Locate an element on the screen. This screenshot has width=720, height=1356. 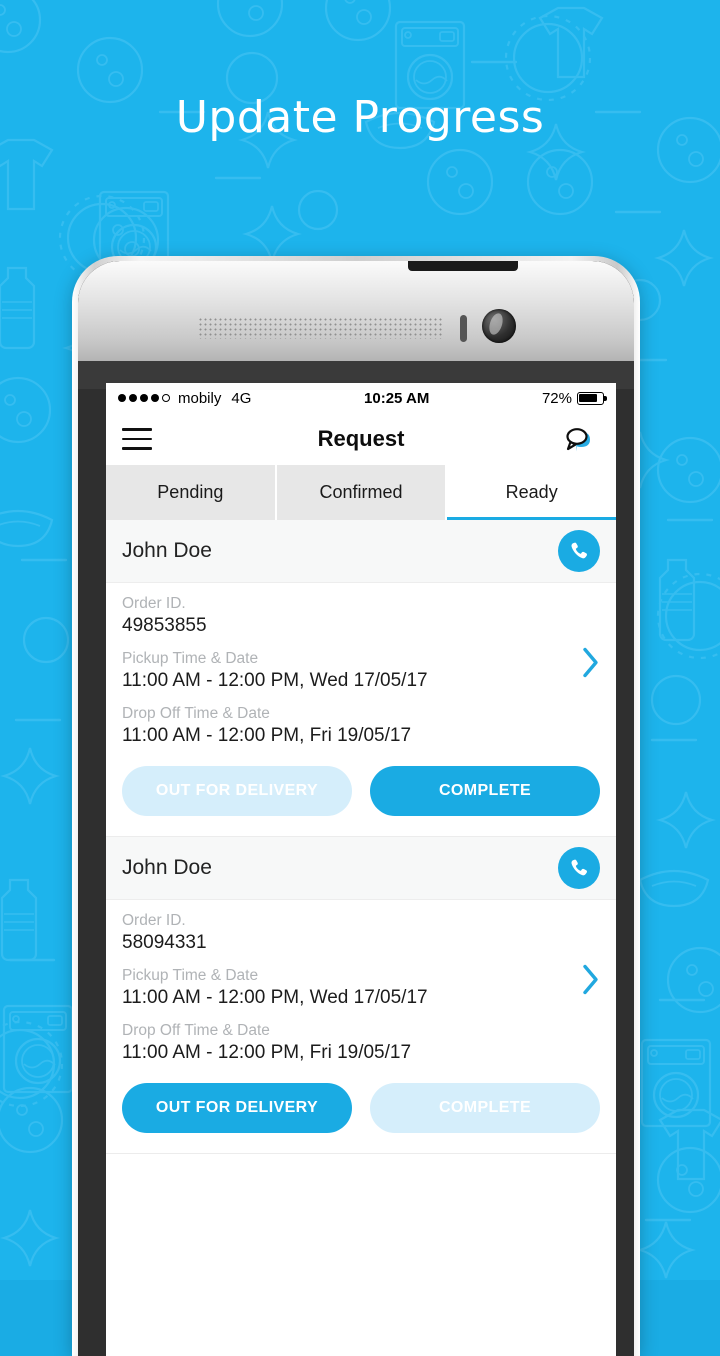
tab-confirmed-label: Confirmed is located at coordinates (361, 492).